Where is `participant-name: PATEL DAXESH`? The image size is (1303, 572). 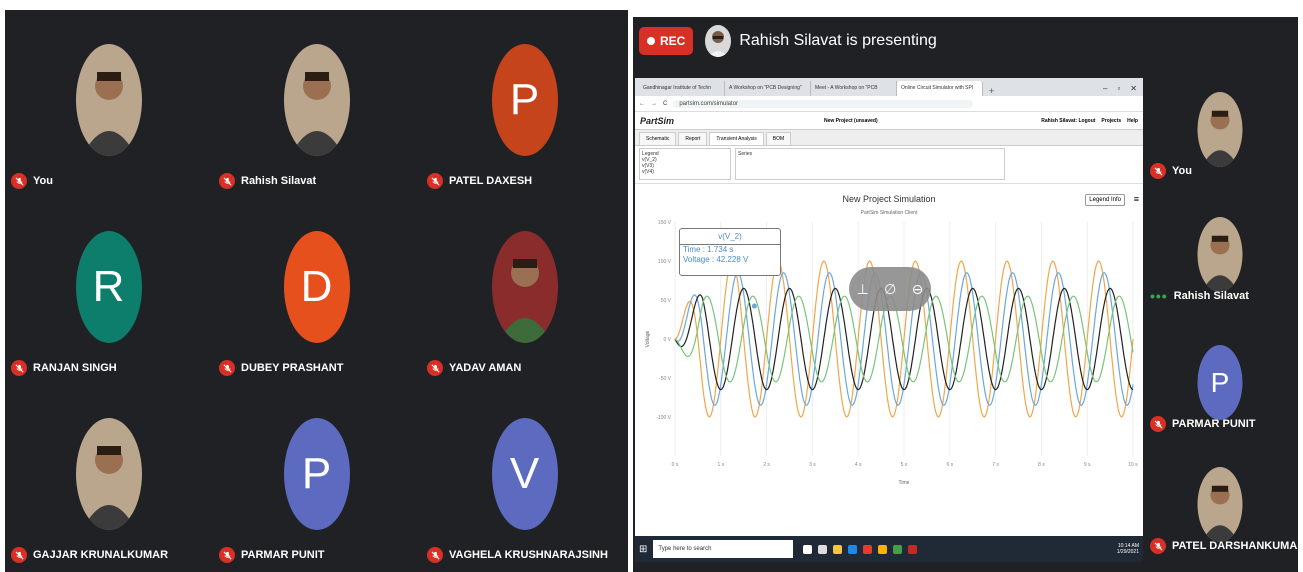 participant-name: PATEL DAXESH is located at coordinates (479, 181).